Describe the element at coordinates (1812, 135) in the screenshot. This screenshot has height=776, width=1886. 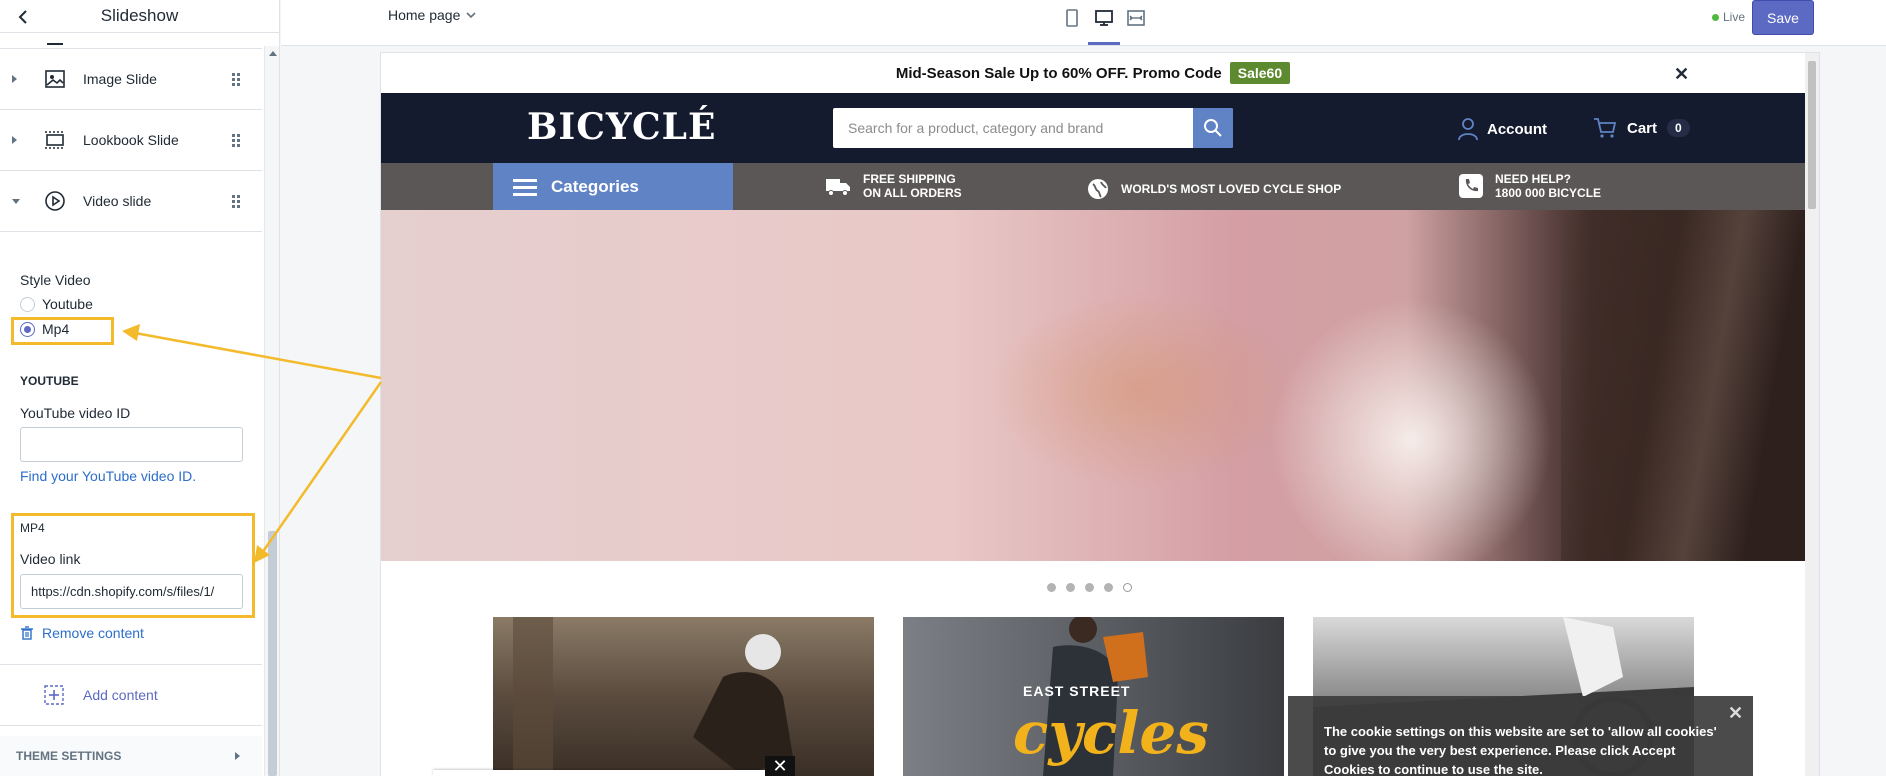
I see `preview-scrollbar-thumb` at that location.